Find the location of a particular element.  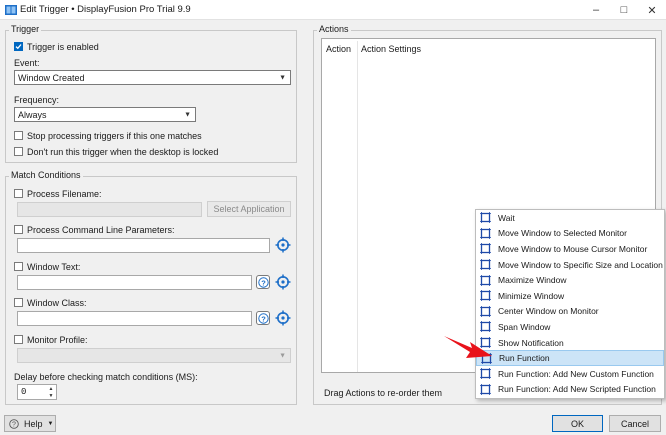

menu-item-maximize: Maximize Window is located at coordinates (570, 280).